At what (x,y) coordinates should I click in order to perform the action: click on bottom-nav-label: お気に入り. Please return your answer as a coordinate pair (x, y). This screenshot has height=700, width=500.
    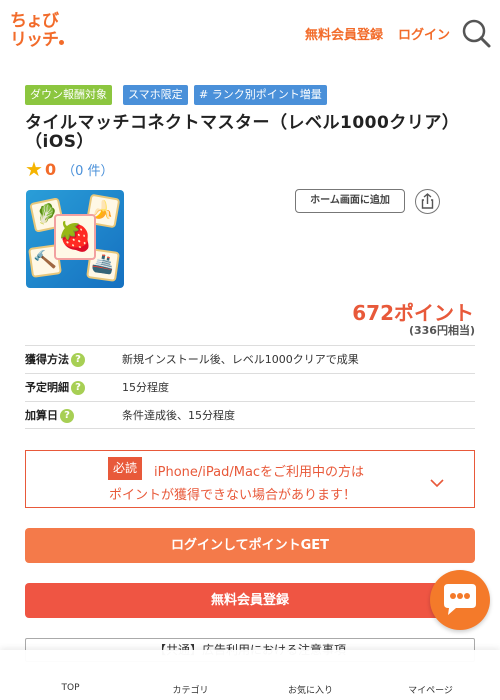
    Looking at the image, I should click on (310, 691).